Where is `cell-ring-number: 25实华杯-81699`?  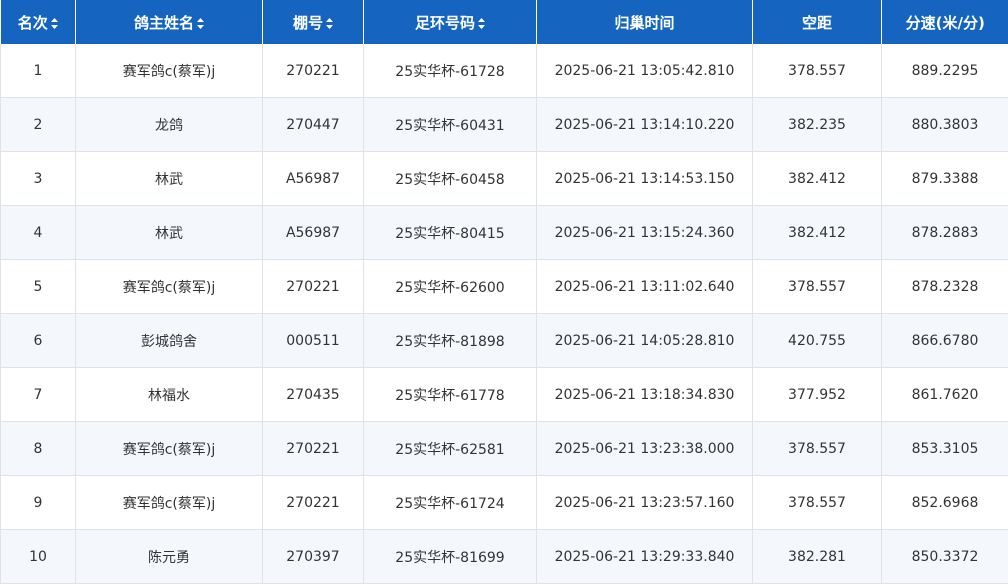 cell-ring-number: 25实华杯-81699 is located at coordinates (450, 556).